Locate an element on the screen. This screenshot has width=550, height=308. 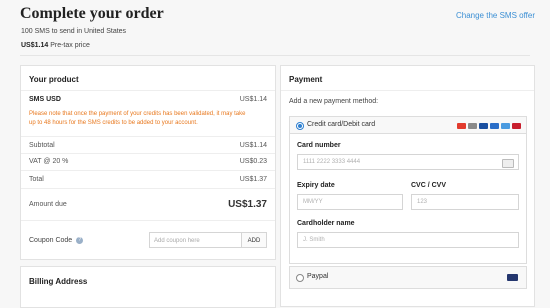
credit-card-icon is located at coordinates (508, 163).